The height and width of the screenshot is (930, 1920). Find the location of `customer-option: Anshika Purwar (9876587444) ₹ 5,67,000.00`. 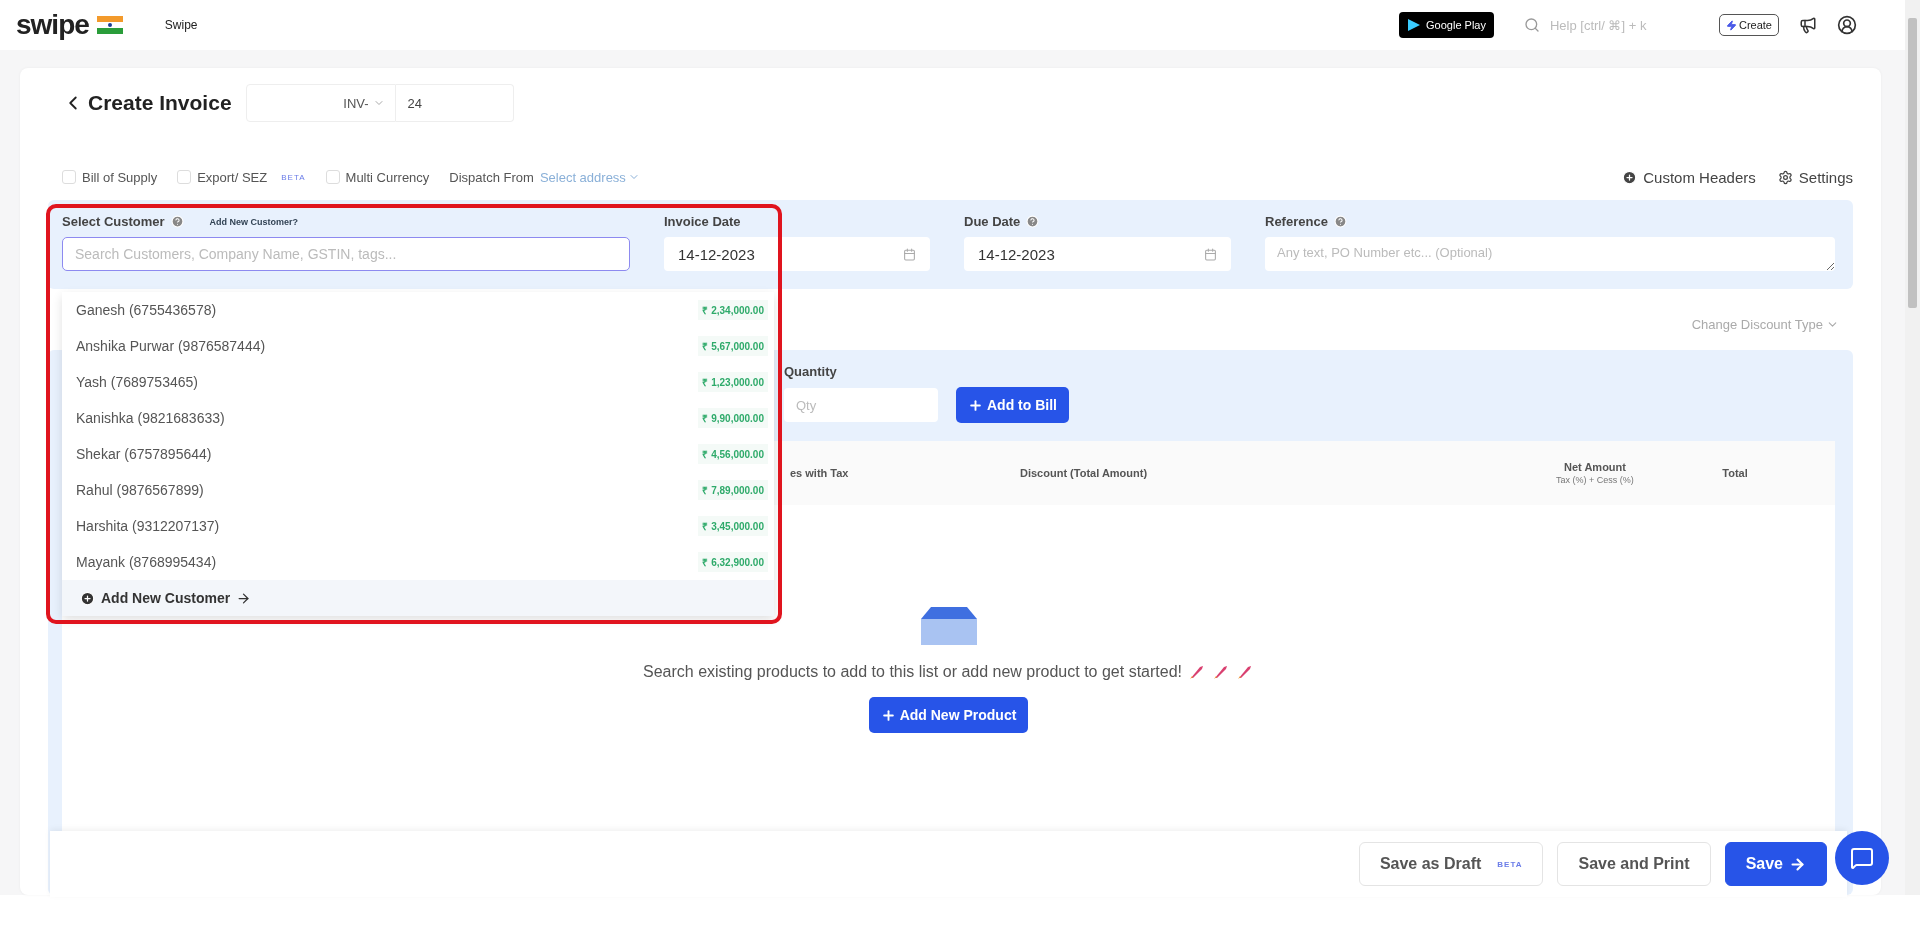

customer-option: Anshika Purwar (9876587444) ₹ 5,67,000.00 is located at coordinates (418, 346).